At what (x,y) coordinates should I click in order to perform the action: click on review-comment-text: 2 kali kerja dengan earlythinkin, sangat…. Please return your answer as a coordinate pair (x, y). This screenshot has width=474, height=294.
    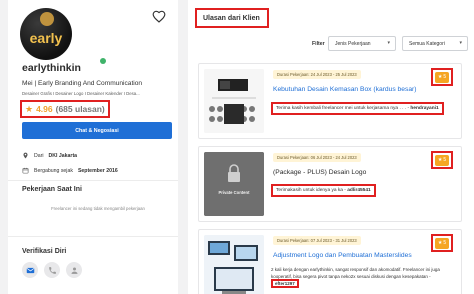
    Looking at the image, I should click on (355, 273).